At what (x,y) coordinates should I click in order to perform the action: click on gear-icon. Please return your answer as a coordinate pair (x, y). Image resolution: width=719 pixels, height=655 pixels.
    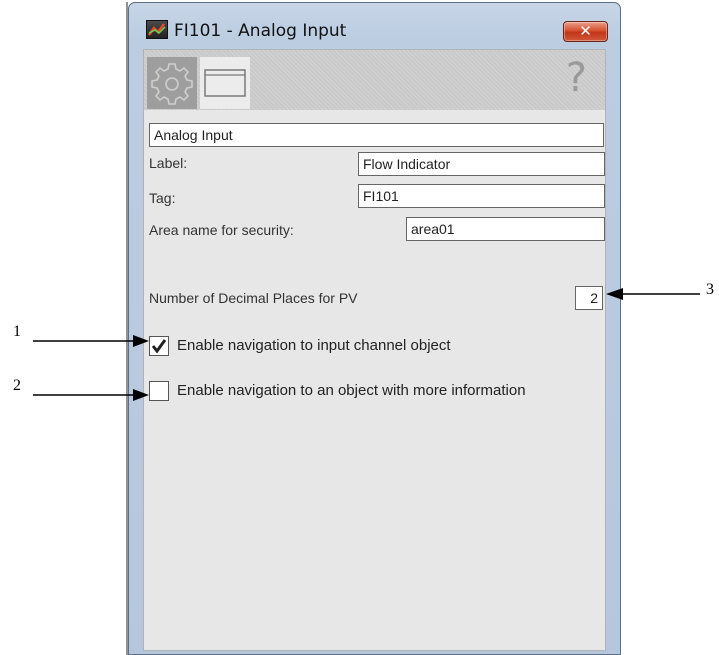
    Looking at the image, I should click on (172, 84).